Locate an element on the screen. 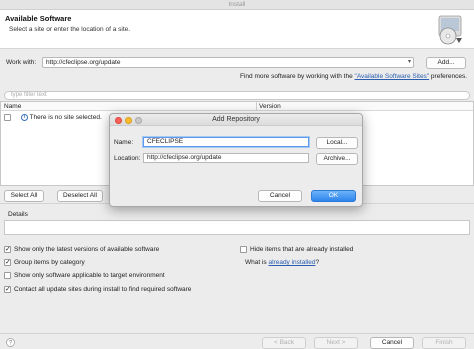  details-label: Details is located at coordinates (18, 214).